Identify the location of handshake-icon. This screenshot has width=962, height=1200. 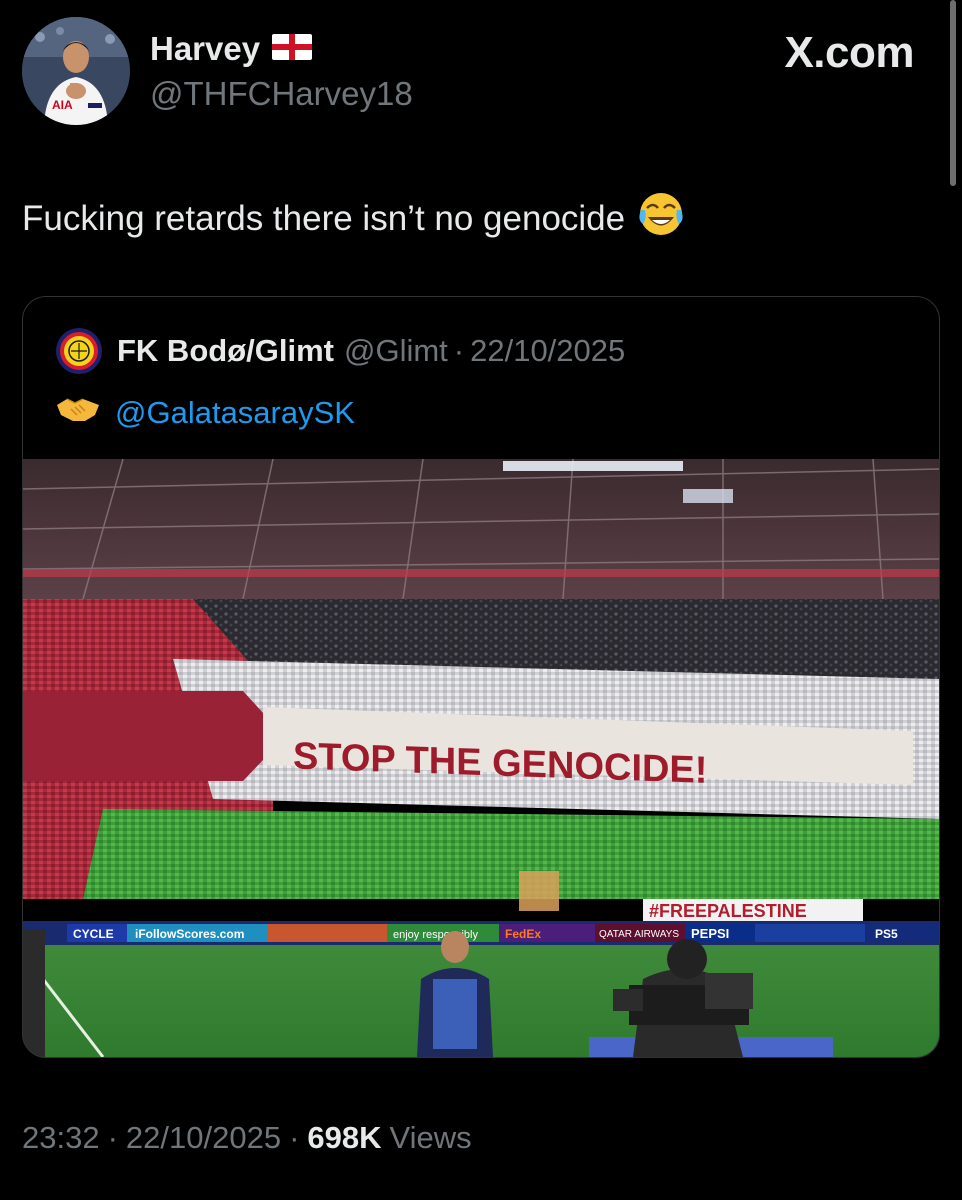
(78, 413).